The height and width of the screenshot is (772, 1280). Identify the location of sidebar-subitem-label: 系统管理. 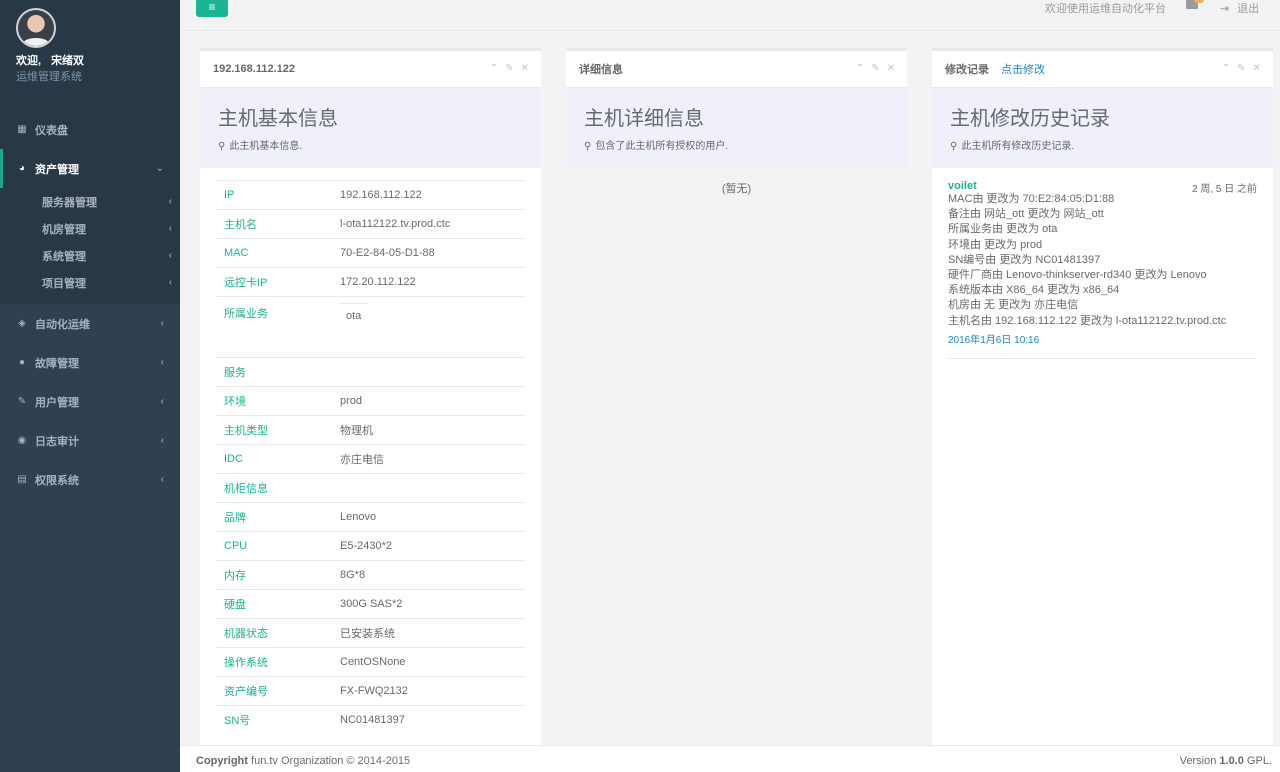
(64, 256).